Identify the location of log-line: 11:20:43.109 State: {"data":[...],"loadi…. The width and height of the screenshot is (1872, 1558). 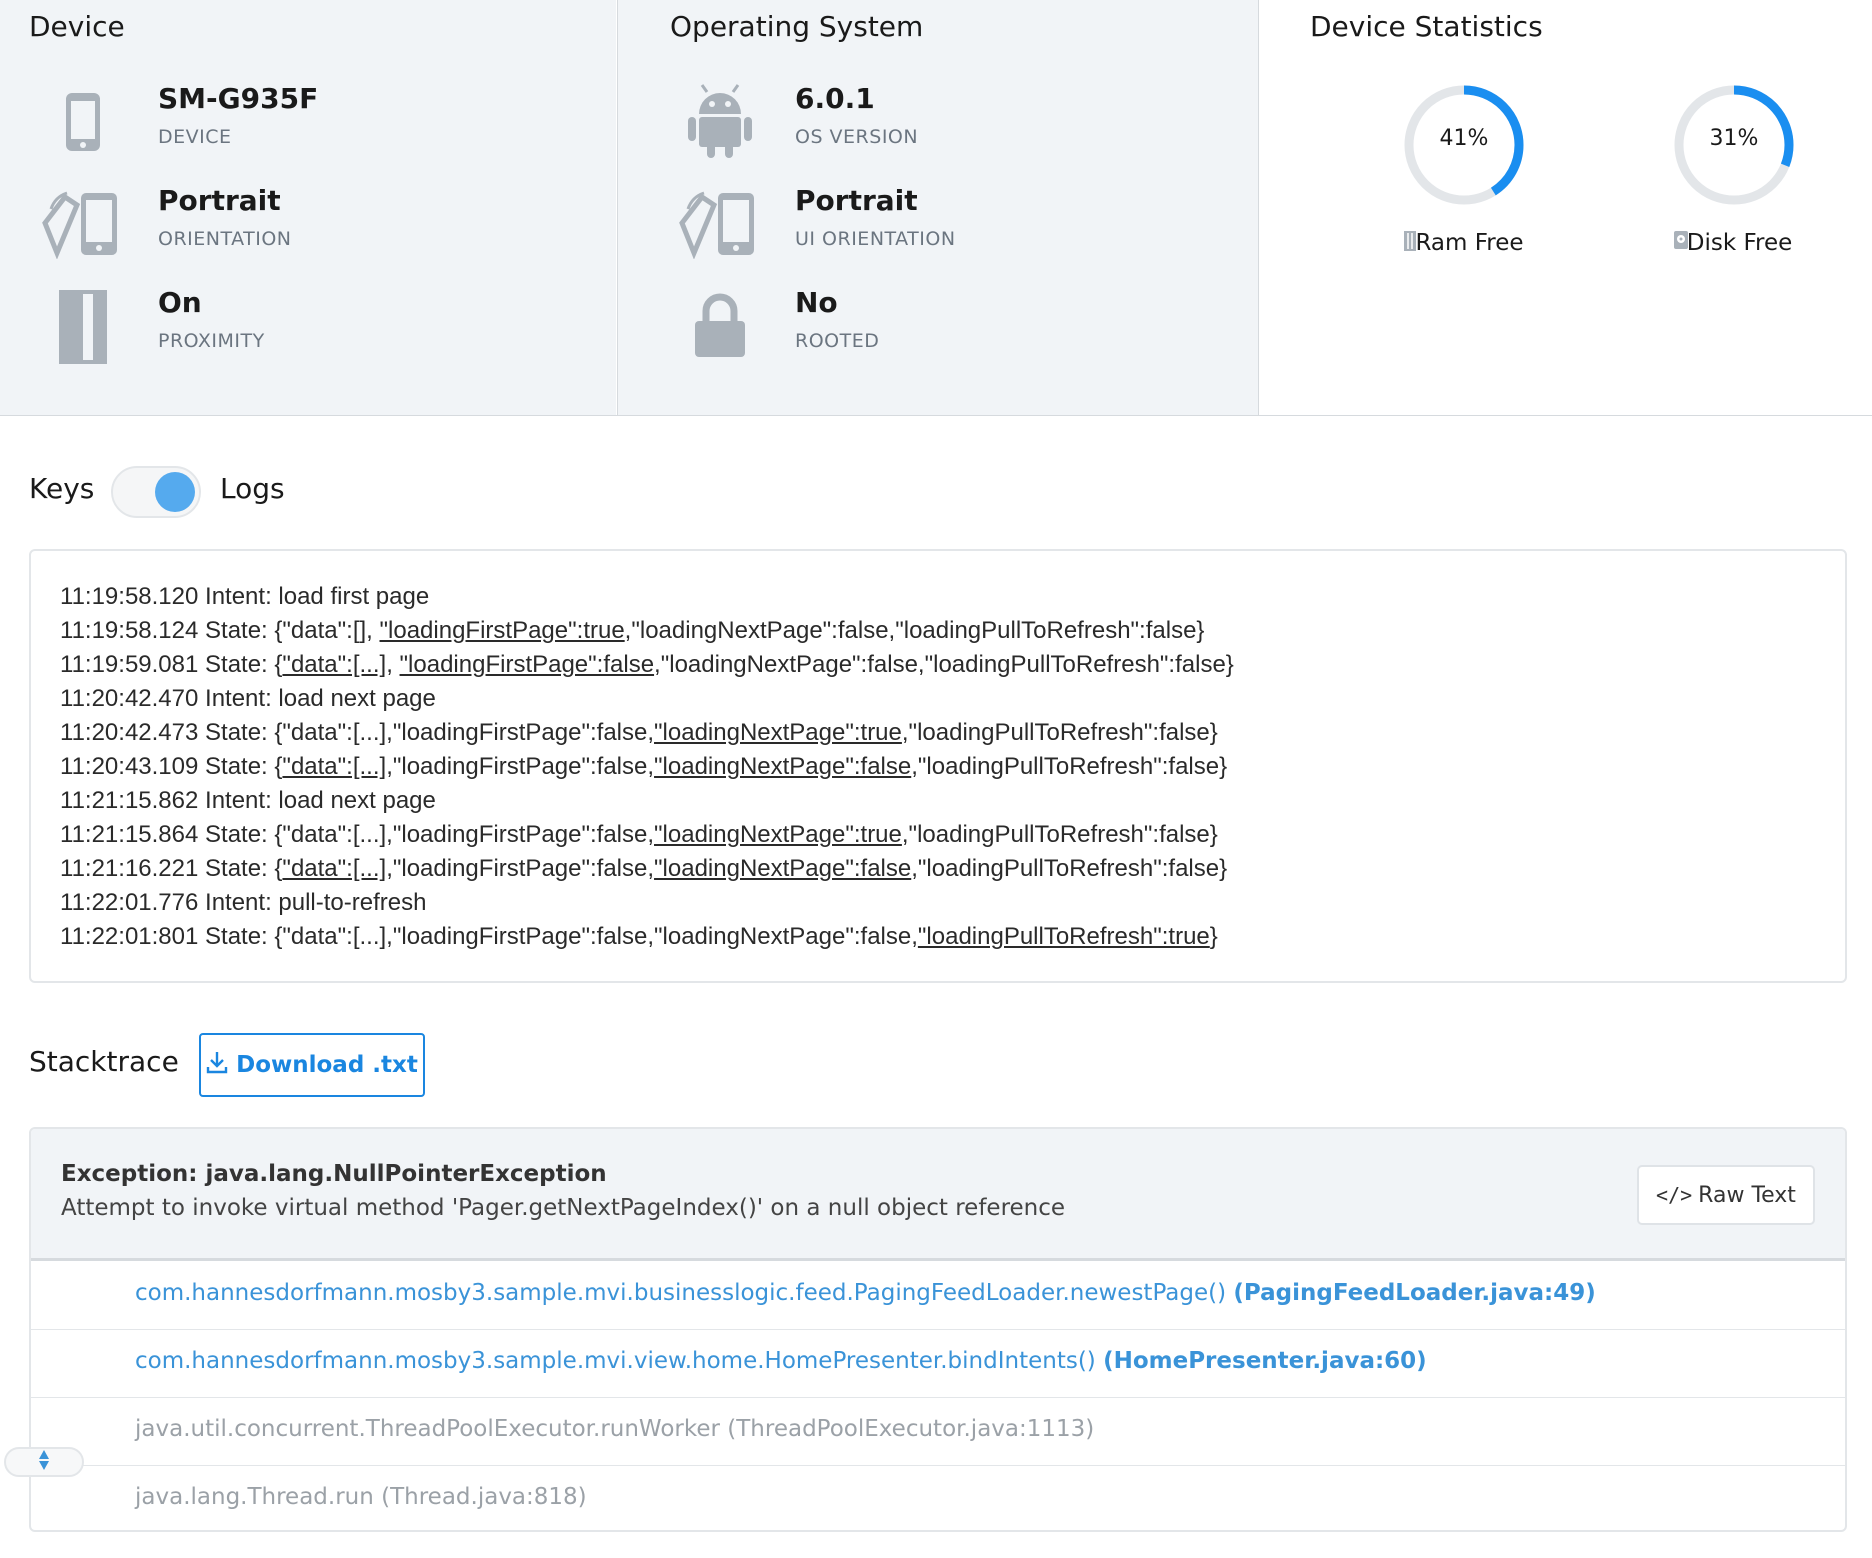
(938, 767).